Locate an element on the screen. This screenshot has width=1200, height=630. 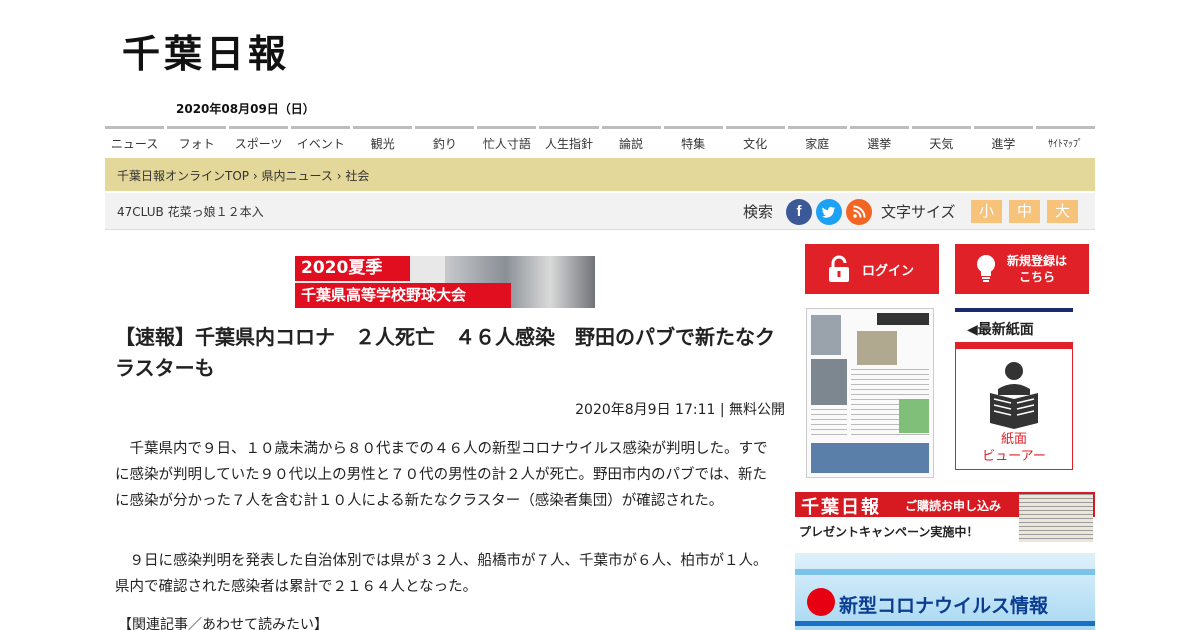
register-button: 新規登録は こちら is located at coordinates (1022, 269).